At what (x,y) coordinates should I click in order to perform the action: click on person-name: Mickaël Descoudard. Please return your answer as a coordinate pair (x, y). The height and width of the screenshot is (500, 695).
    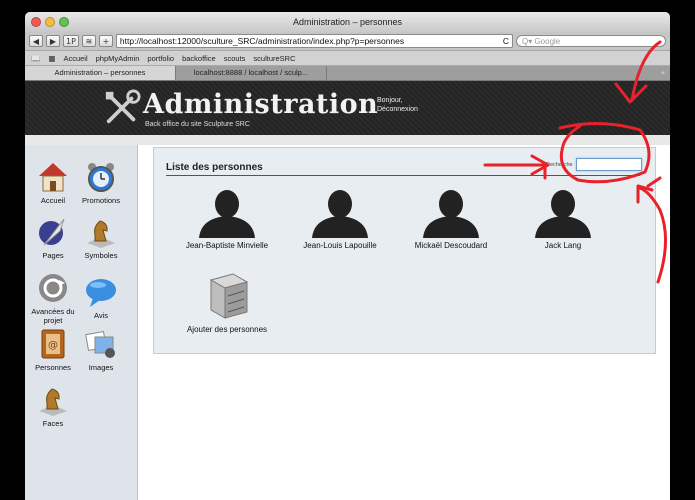
    Looking at the image, I should click on (451, 245).